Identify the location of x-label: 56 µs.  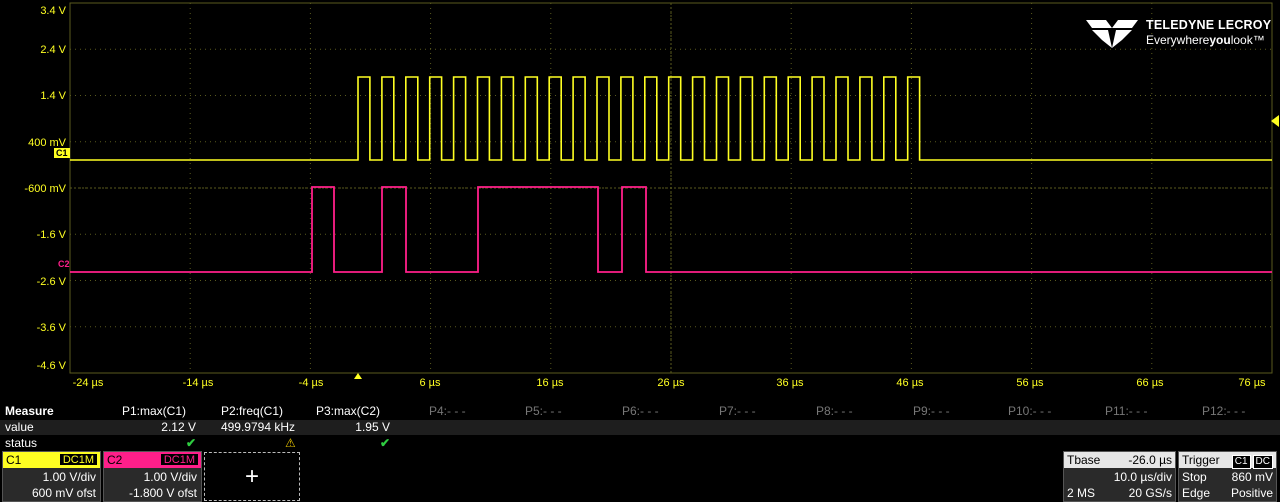
(1030, 383).